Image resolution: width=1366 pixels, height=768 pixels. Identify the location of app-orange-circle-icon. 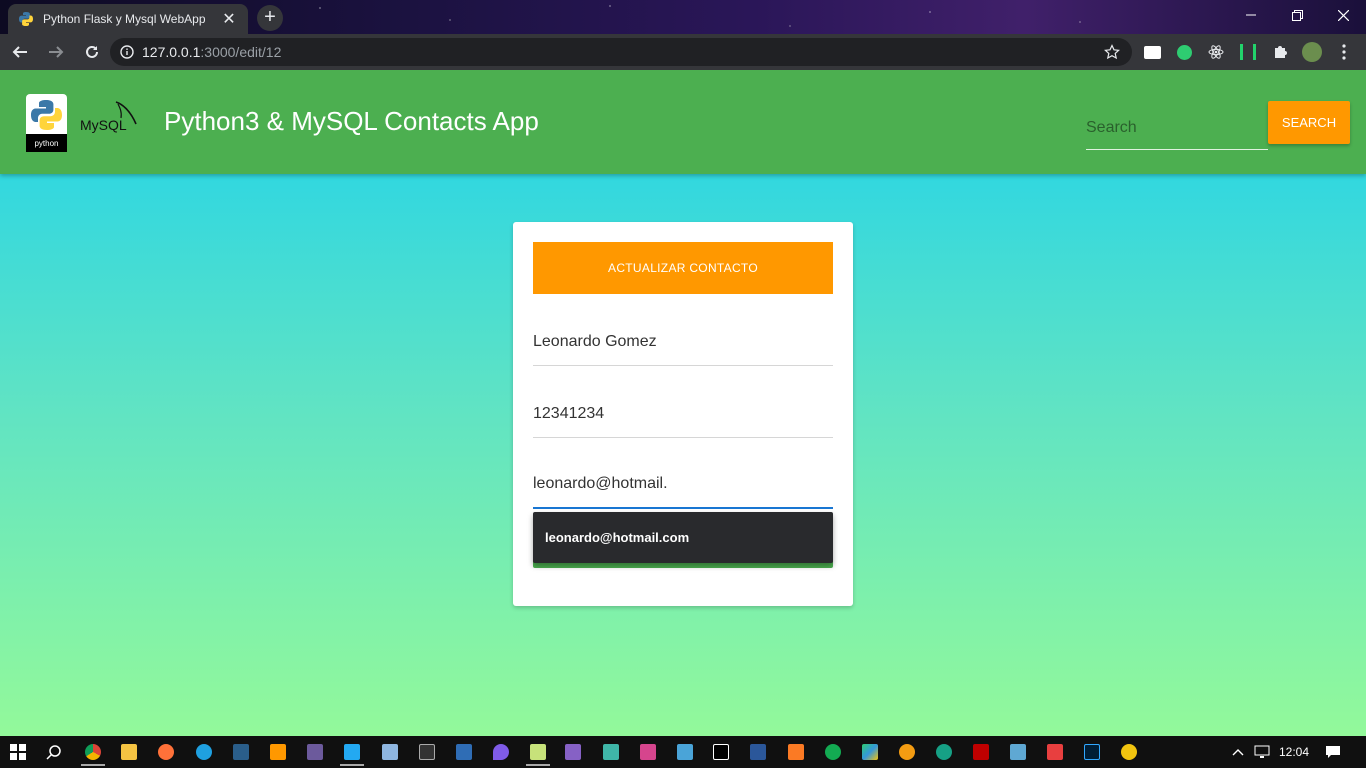
(907, 752).